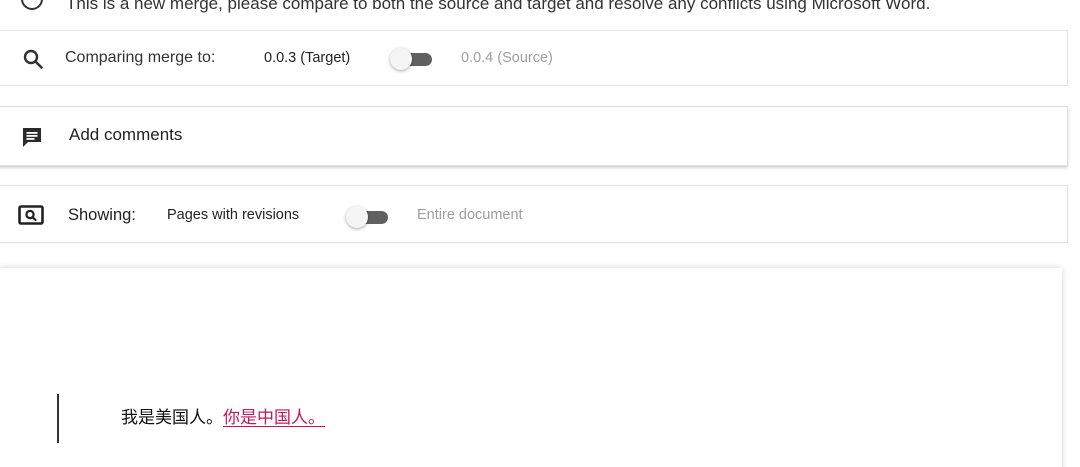  I want to click on entire-document-option: Entire document, so click(470, 215).